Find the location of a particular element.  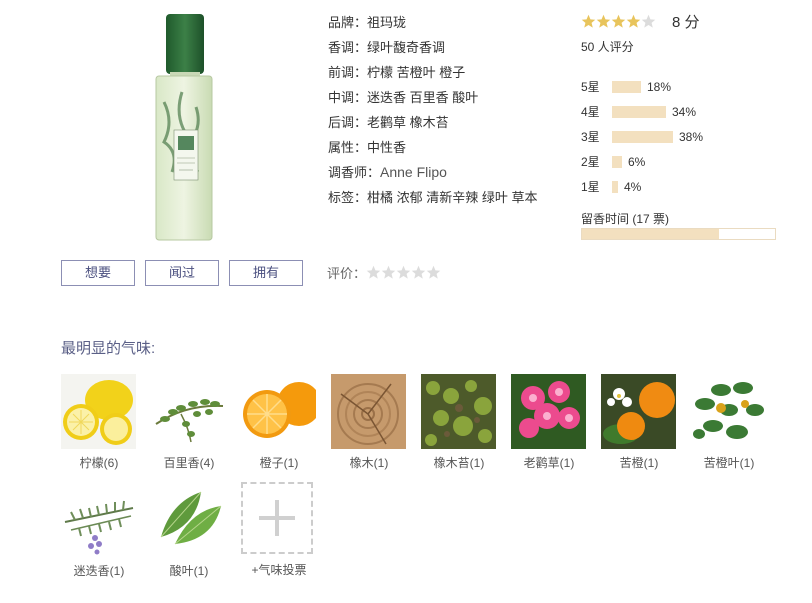

note-name: 老鹳草(1) is located at coordinates (549, 463).